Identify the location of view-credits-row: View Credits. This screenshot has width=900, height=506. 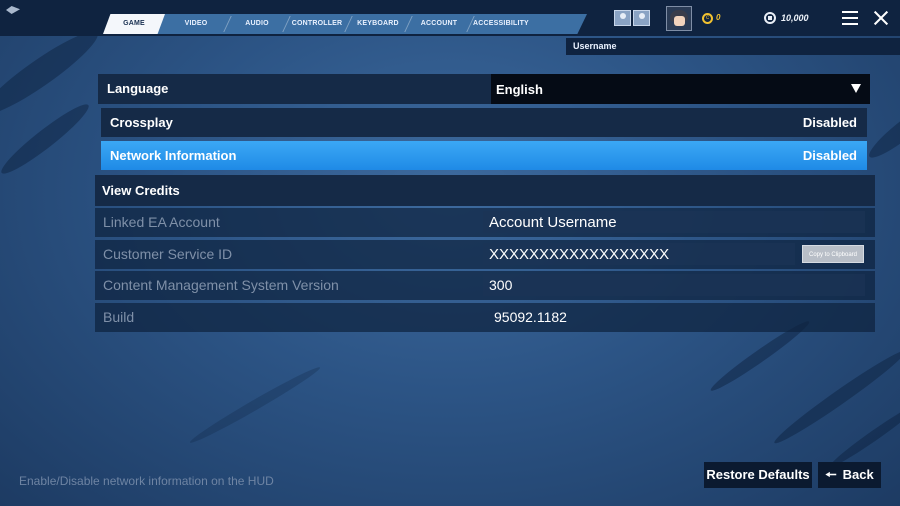
(485, 190).